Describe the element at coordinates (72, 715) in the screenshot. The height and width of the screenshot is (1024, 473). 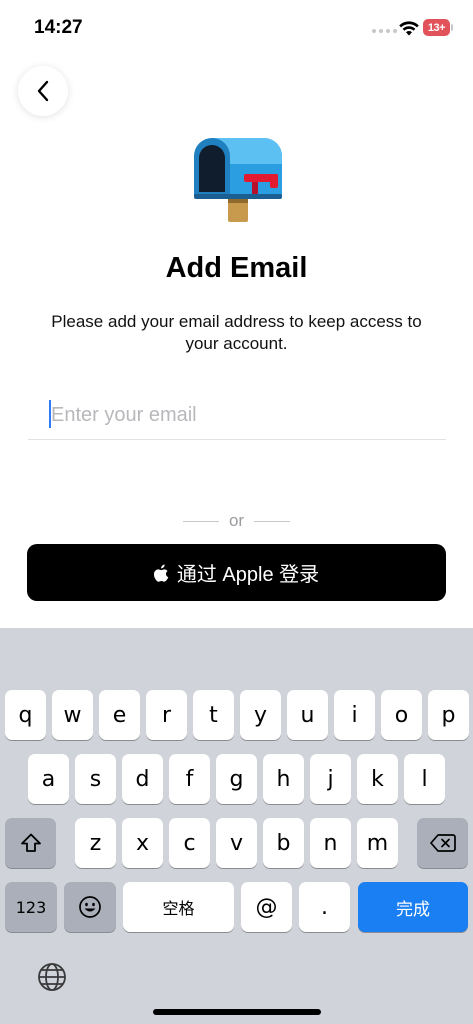
I see `key-w: w` at that location.